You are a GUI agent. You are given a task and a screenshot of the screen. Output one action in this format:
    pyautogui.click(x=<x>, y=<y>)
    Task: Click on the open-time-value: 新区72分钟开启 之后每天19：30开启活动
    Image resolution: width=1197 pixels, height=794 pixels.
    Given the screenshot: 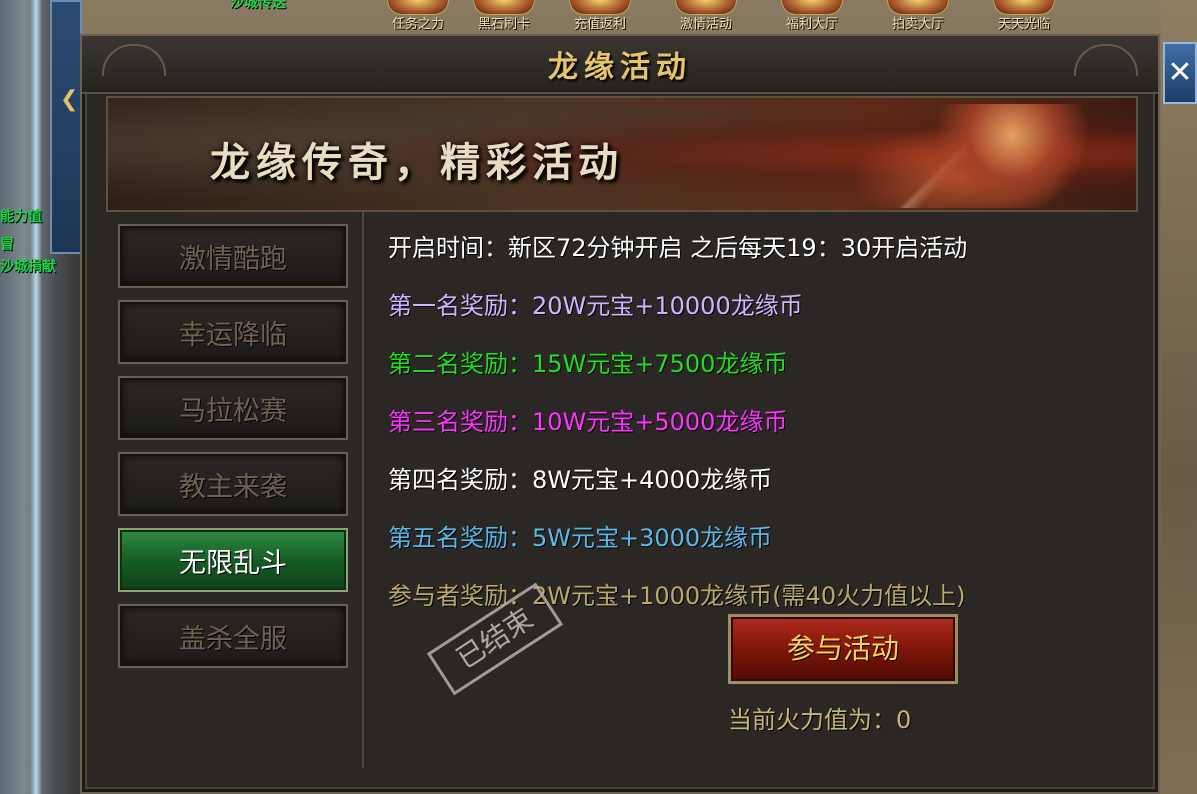 What is the action you would take?
    pyautogui.click(x=738, y=248)
    